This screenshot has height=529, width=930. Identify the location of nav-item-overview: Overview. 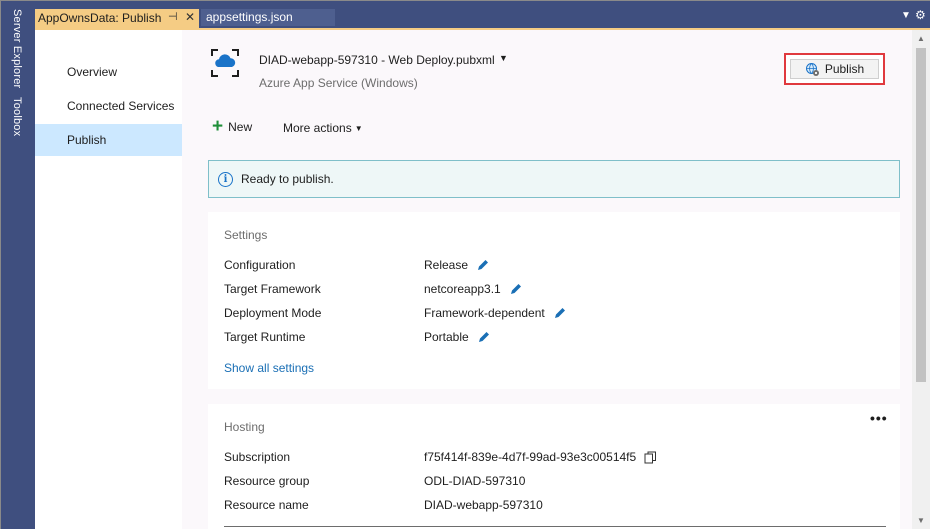
(108, 72).